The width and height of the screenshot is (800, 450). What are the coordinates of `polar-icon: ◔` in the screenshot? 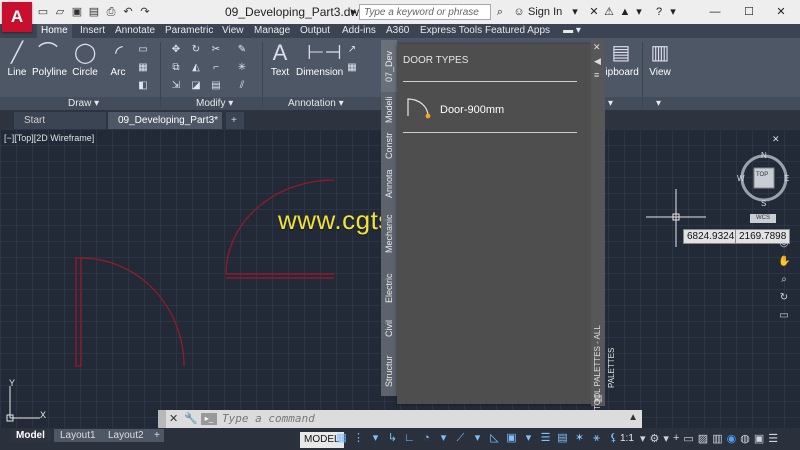 It's located at (426, 438).